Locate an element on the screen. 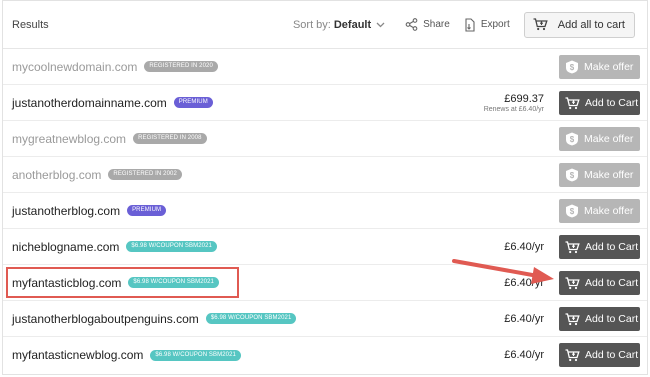 The width and height of the screenshot is (650, 377). sort-value: Default is located at coordinates (352, 24).